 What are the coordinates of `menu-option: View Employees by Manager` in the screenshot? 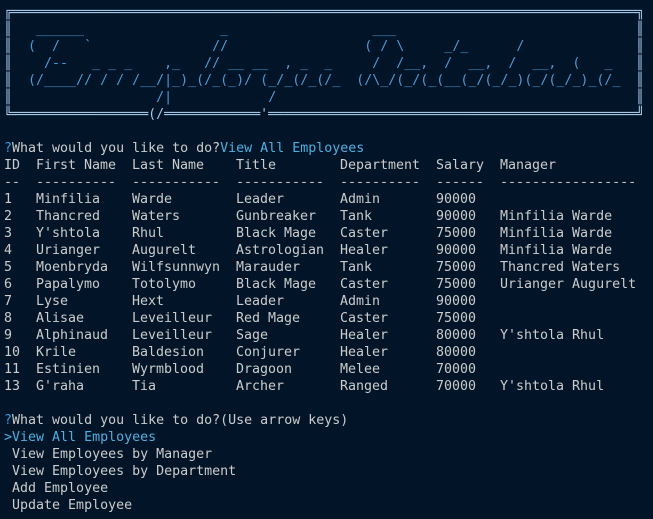 It's located at (328, 454).